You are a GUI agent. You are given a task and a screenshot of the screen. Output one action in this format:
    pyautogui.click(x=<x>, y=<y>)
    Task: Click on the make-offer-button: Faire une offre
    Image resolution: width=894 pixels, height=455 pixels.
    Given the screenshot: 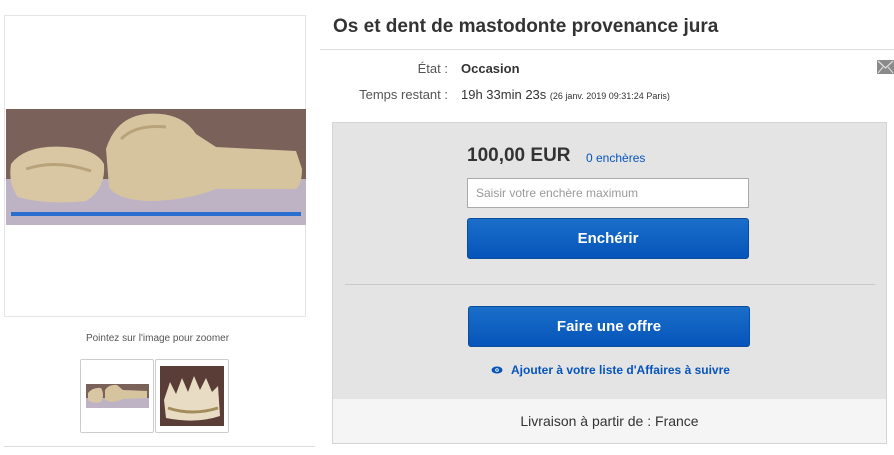 What is the action you would take?
    pyautogui.click(x=609, y=326)
    